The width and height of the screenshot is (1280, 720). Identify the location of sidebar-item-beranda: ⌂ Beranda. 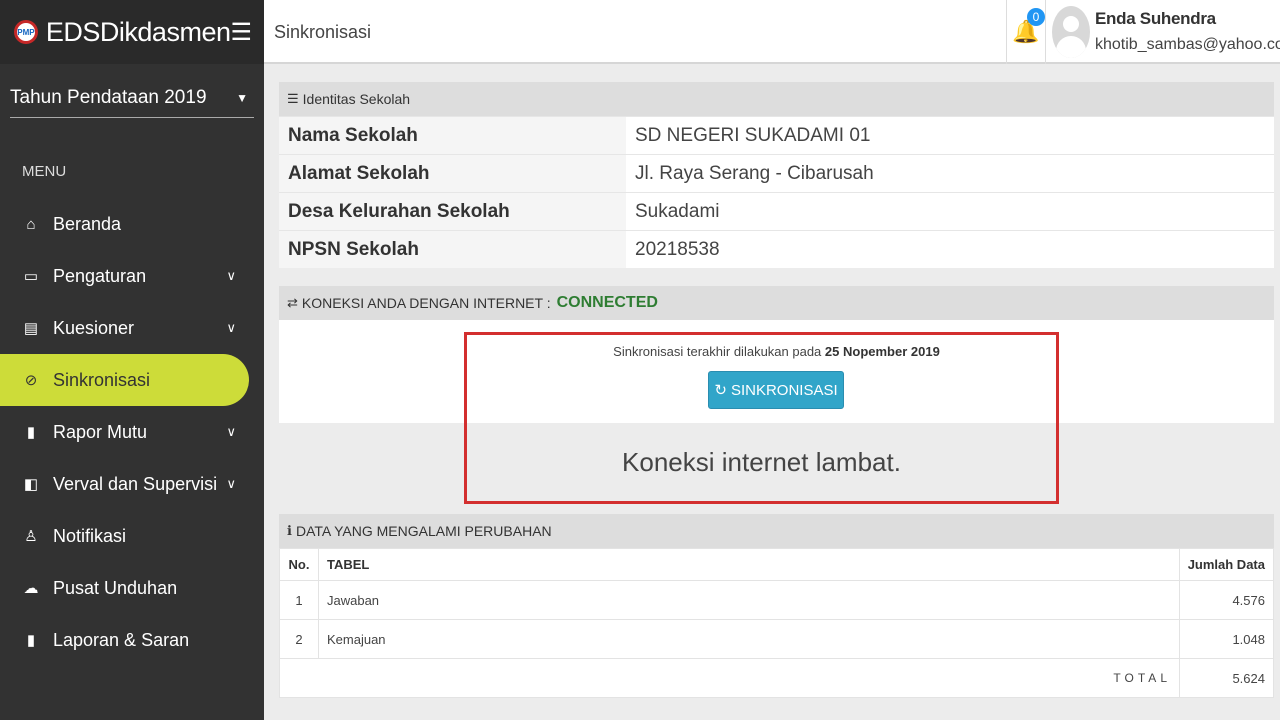
(132, 224).